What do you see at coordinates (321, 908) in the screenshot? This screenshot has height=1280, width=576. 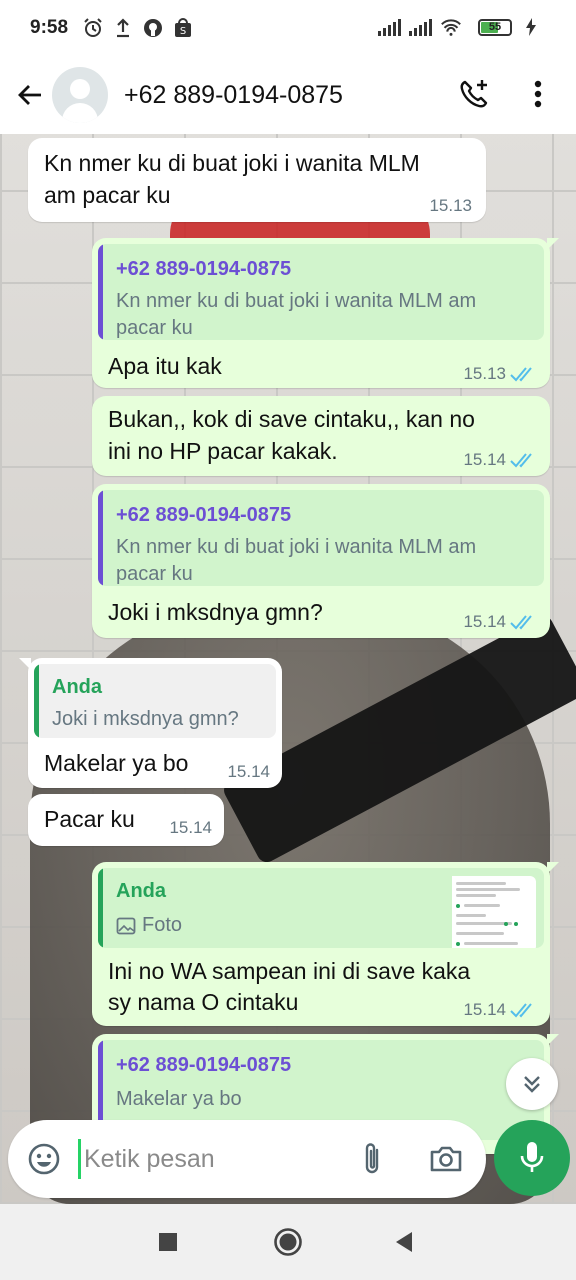 I see `quoted-message: Anda Foto` at bounding box center [321, 908].